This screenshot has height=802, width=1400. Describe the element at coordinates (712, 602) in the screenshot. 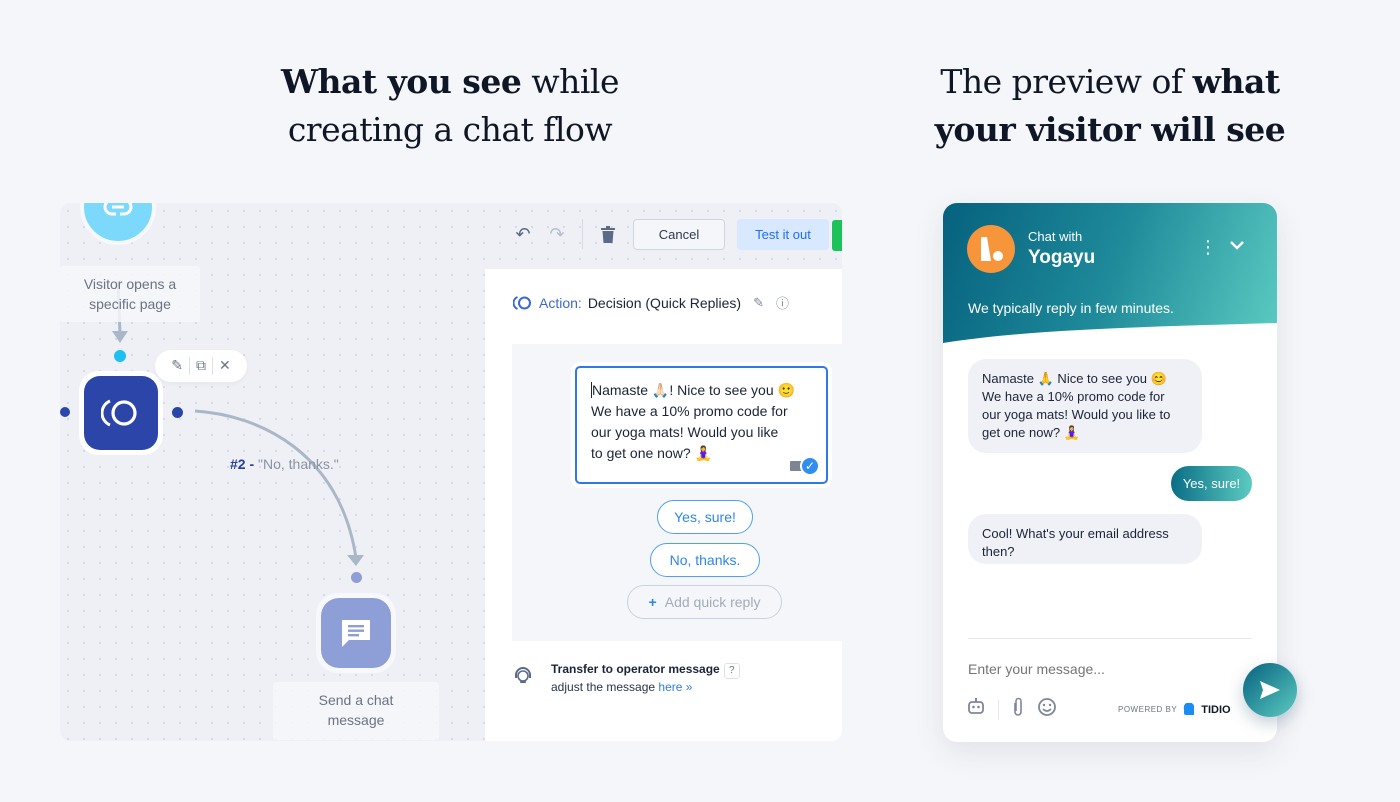

I see `add-quick-reply-label: Add quick reply` at that location.